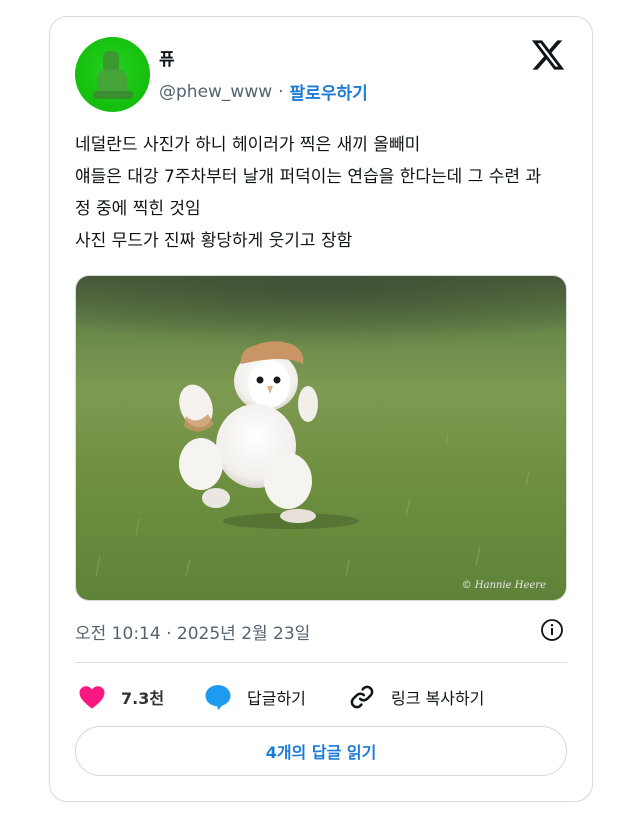 This screenshot has width=640, height=839. Describe the element at coordinates (548, 55) in the screenshot. I see `x-logo-icon` at that location.